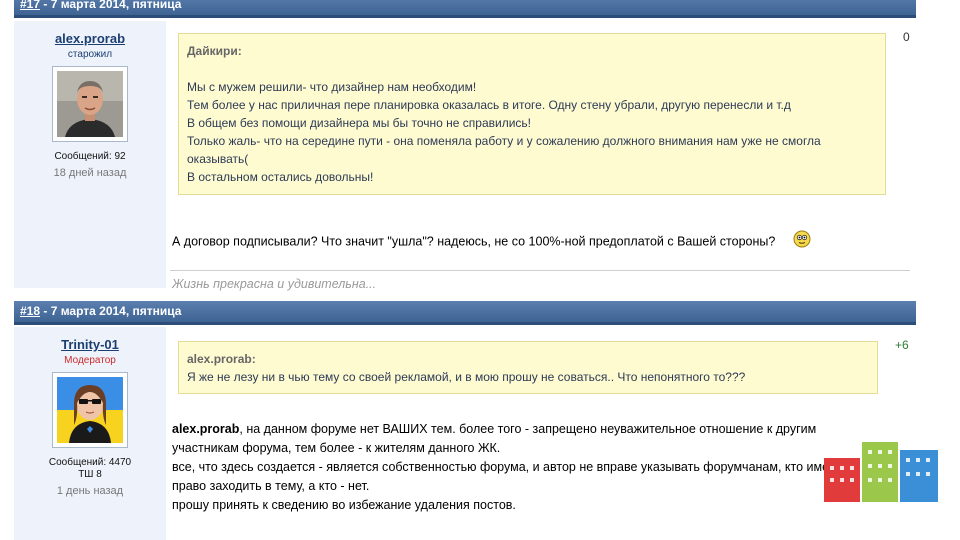 Image resolution: width=960 pixels, height=540 pixels. What do you see at coordinates (90, 38) in the screenshot?
I see `author-name-link: alex.prorab` at bounding box center [90, 38].